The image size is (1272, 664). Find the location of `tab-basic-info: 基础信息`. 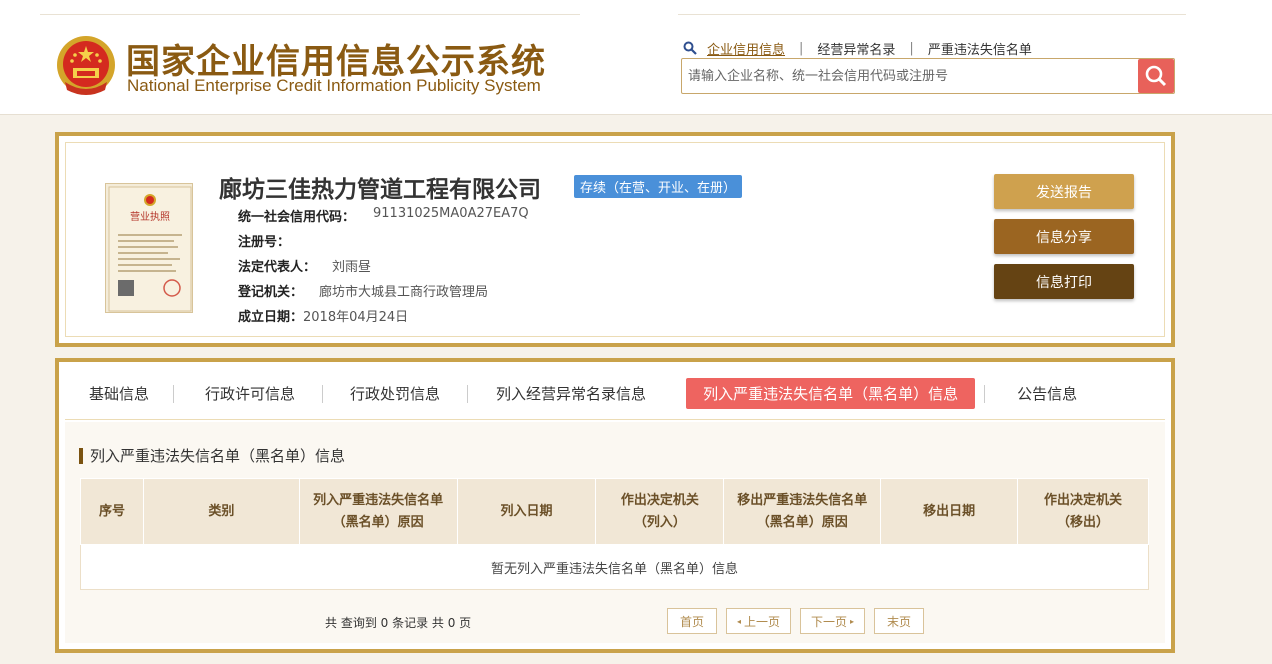

tab-basic-info: 基础信息 is located at coordinates (119, 393).